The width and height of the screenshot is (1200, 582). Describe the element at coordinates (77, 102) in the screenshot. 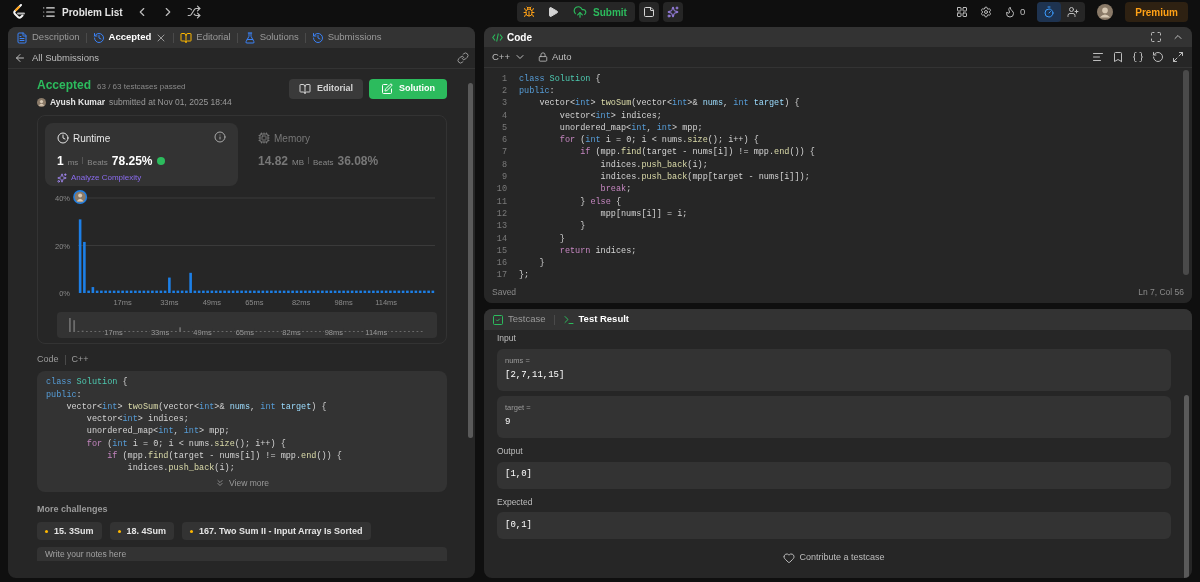

I see `author-name: Ayush Kumar` at that location.